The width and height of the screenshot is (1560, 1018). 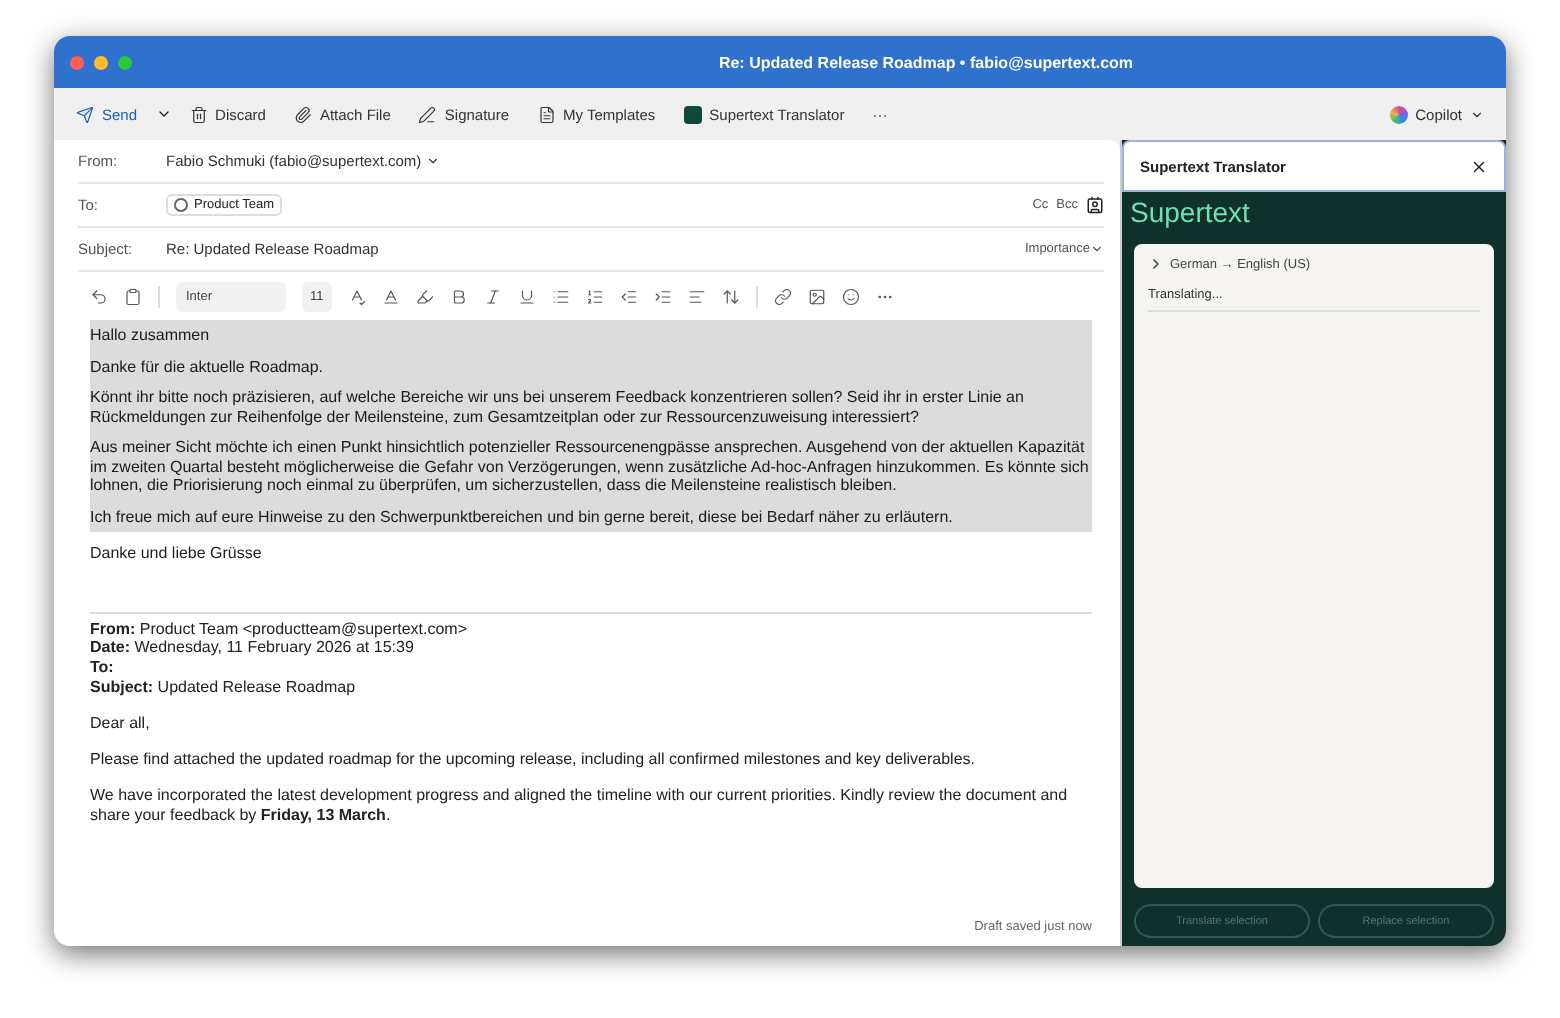 What do you see at coordinates (590, 466) in the screenshot?
I see `body-paragraph: Aus meiner Sicht möchte ich einen Punkt hinsichtlich potenzieller Ressourcenengpässe ansprechen. Ausgehend von der aktuellen Kapazität im zweiten Quartal besteht möglicherweise die Gefahr von Verzögerungen, wenn zusätzliche Ad-hoc-Anfragen hinzukommen. Es könnte sich lohnen, die Priorisierung noch einmal zu überprüfen, um sicherzustellen, dass die Meilensteine realistisch bleiben.` at bounding box center [590, 466].